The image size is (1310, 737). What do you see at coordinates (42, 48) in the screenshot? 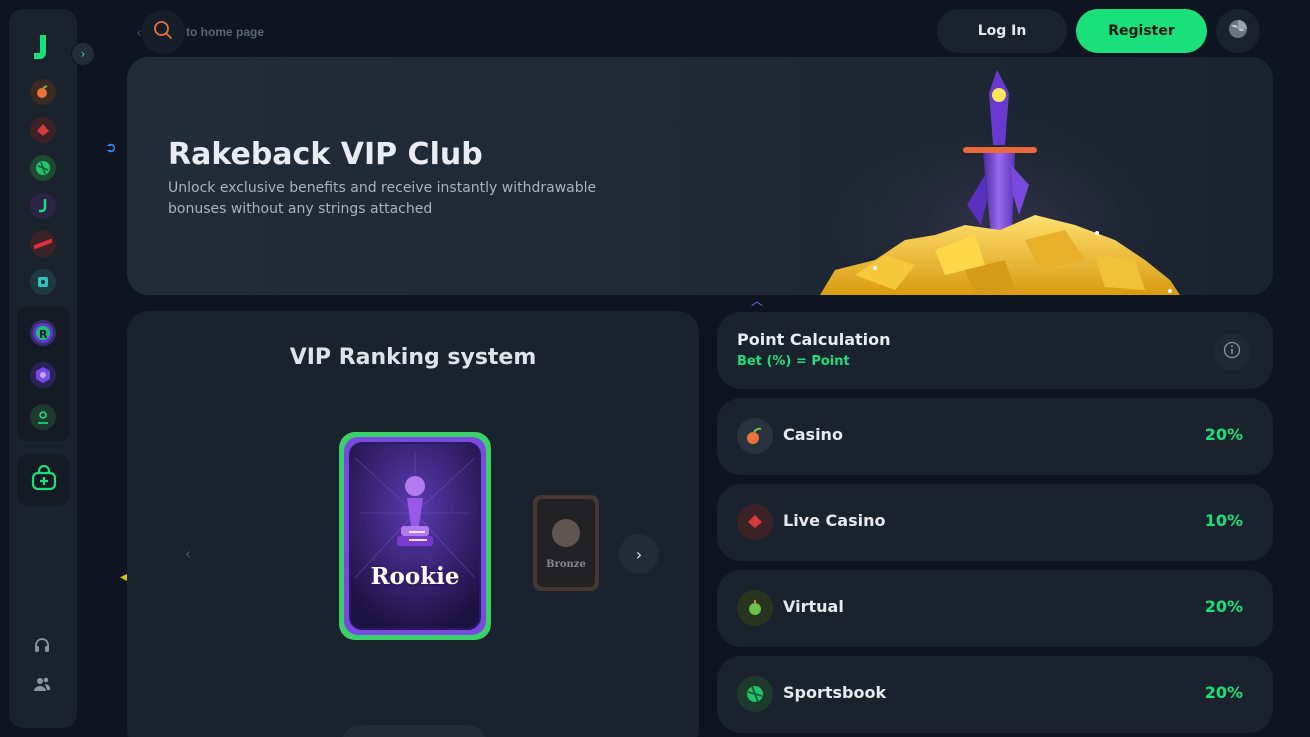
I see `logo-icon` at bounding box center [42, 48].